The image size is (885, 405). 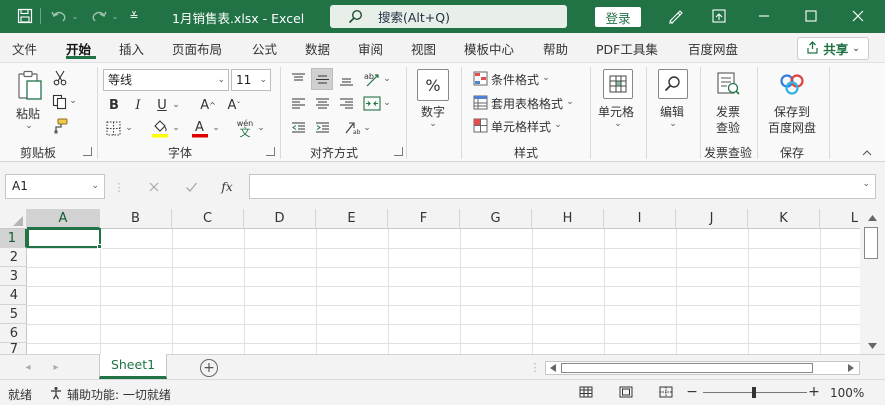 What do you see at coordinates (30, 86) in the screenshot?
I see `paste-icon` at bounding box center [30, 86].